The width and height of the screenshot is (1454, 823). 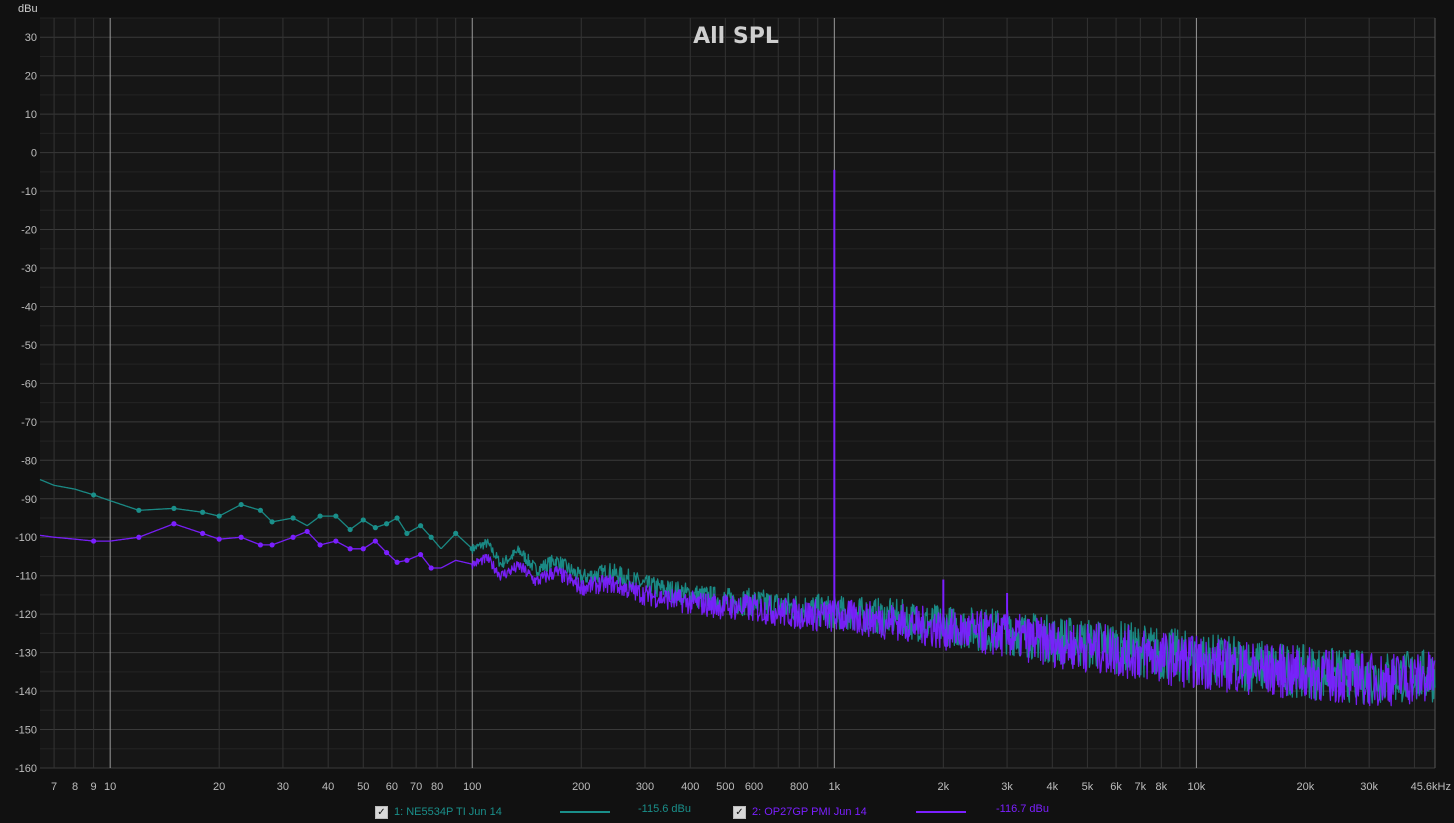 I want to click on x-tick-label: 7k, so click(x=1141, y=787).